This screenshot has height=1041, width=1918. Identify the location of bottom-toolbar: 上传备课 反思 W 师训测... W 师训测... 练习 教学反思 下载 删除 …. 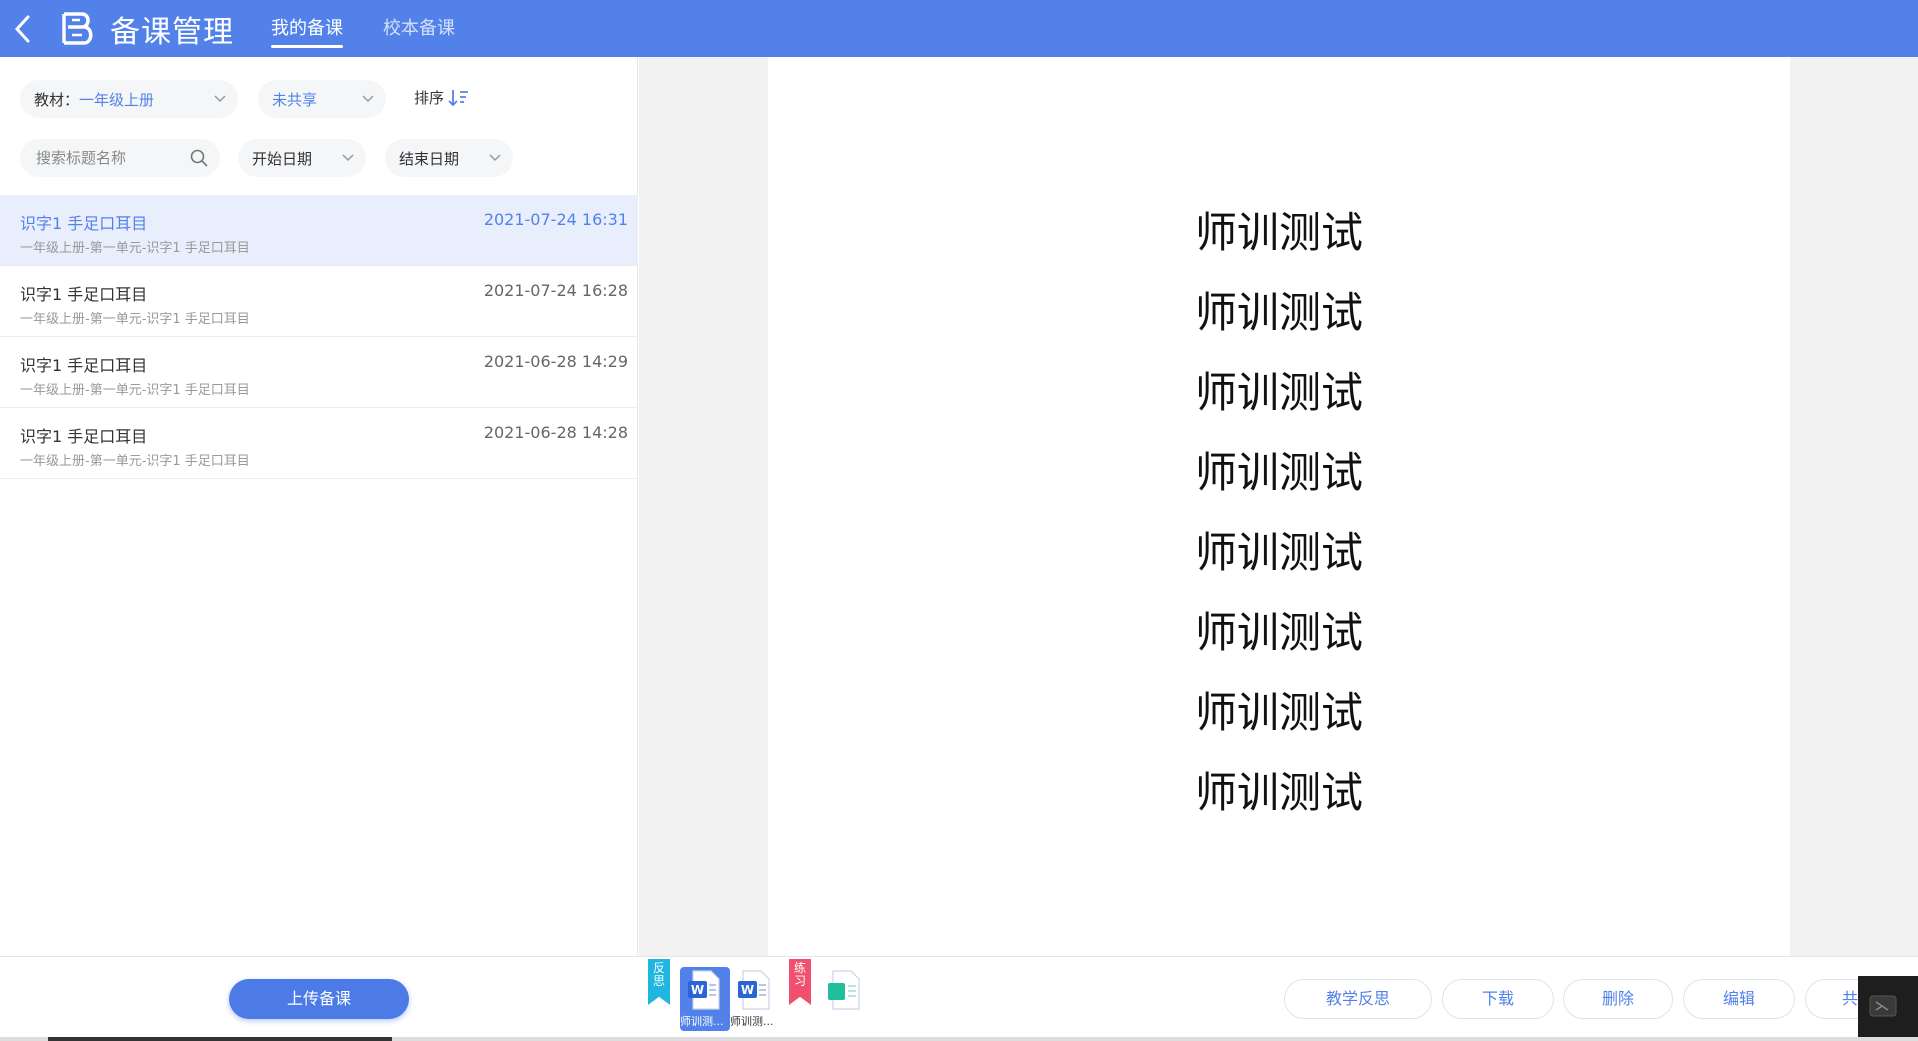
(959, 998).